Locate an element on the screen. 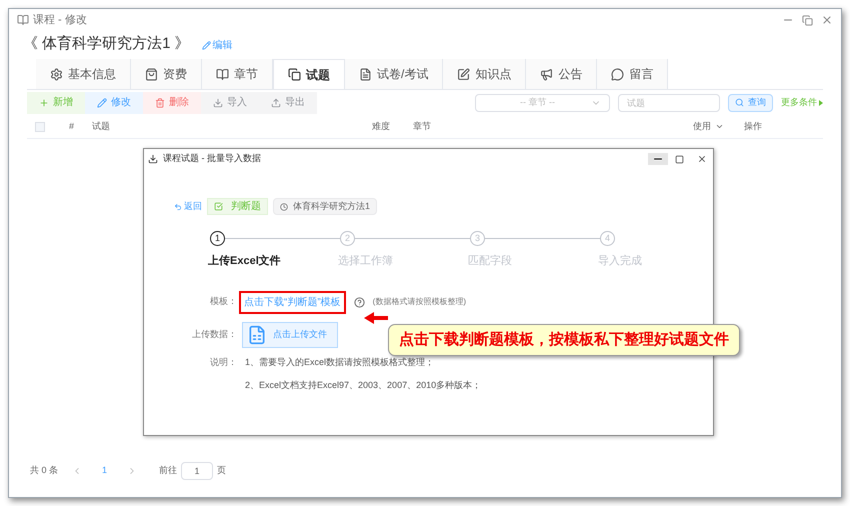  notes-label: 说明： is located at coordinates (223, 362).